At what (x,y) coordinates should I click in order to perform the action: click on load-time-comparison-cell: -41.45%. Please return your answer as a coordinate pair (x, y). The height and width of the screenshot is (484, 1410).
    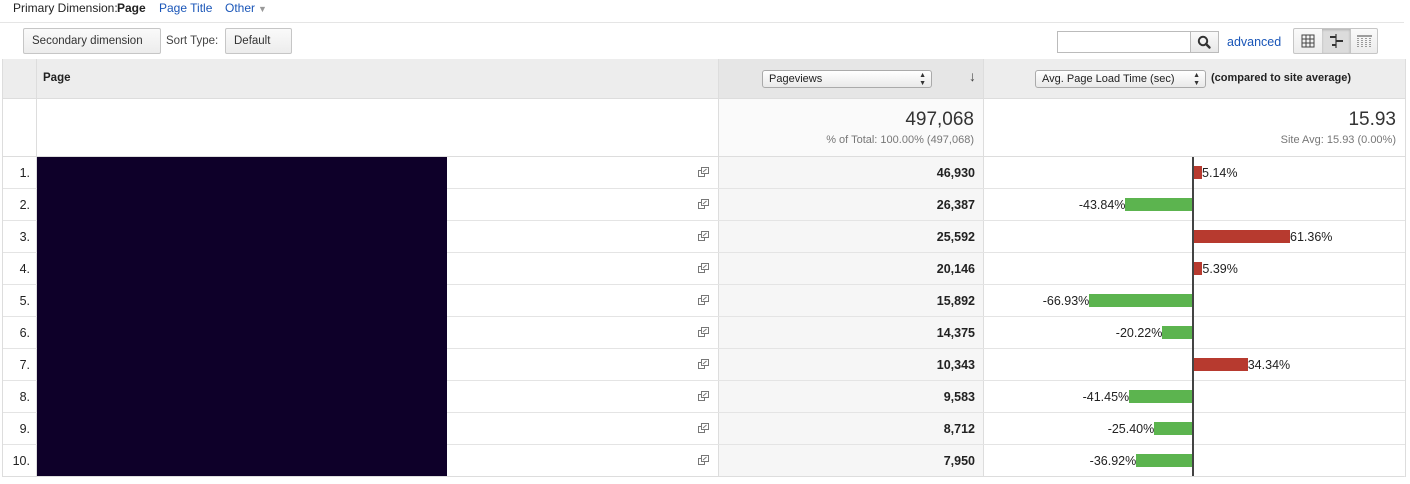
    Looking at the image, I should click on (1194, 396).